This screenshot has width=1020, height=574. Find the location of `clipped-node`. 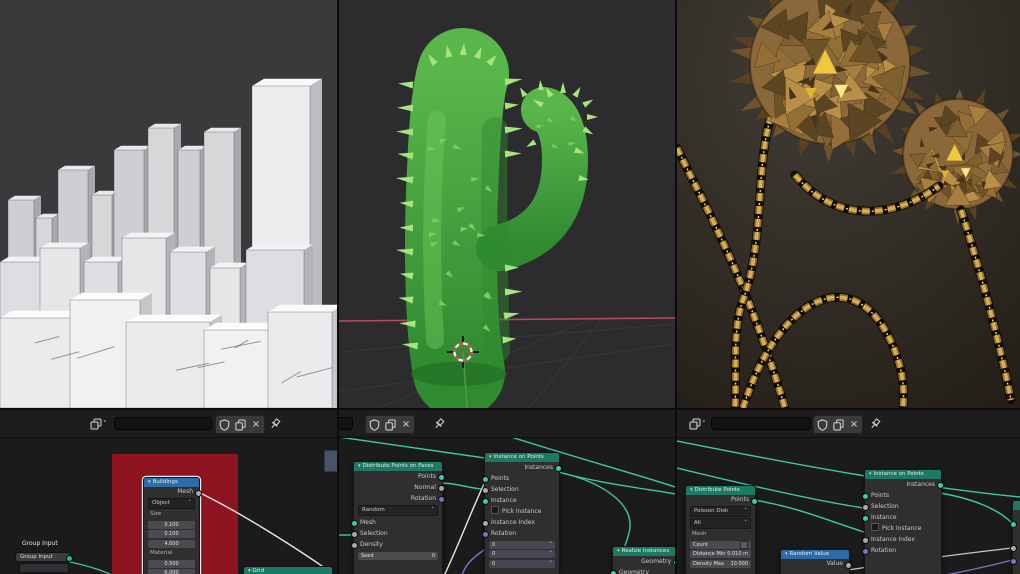

clipped-node is located at coordinates (1015, 537).